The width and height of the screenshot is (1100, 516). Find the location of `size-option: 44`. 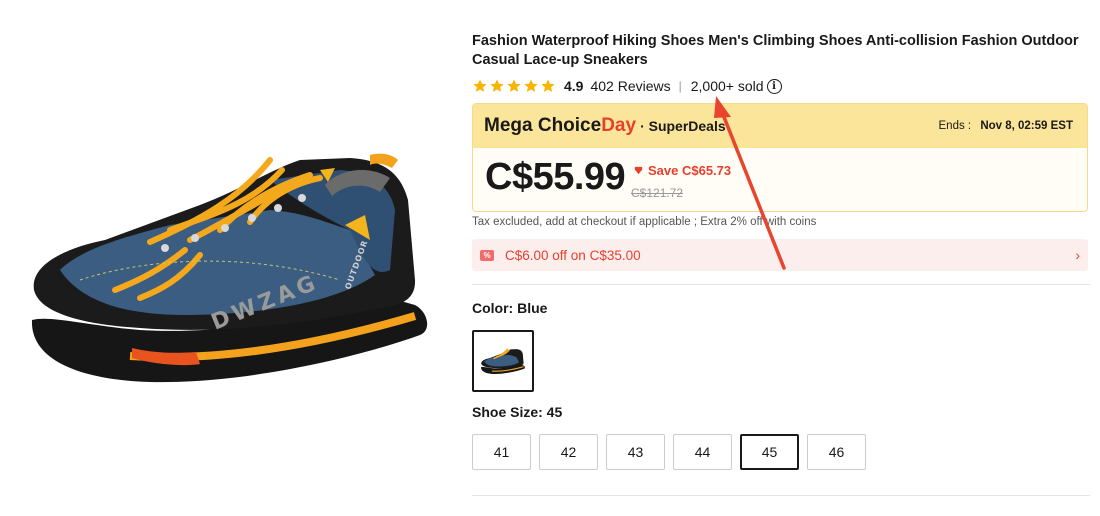

size-option: 44 is located at coordinates (702, 452).